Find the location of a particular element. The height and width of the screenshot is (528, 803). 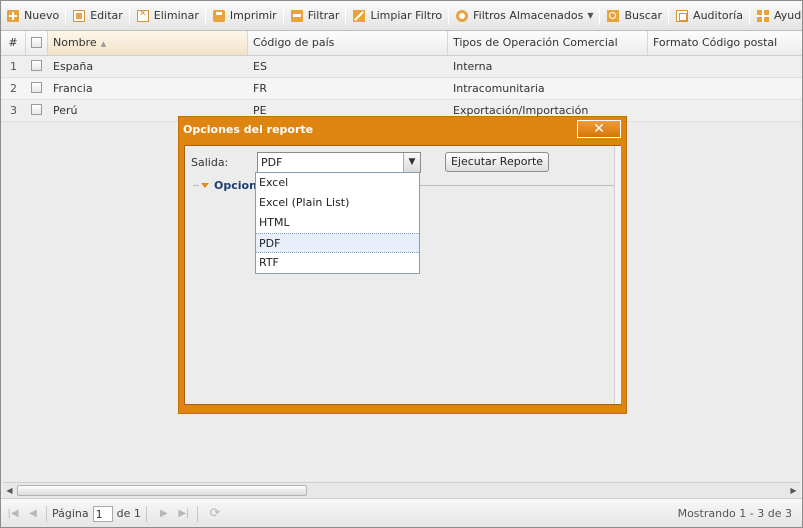

dropdown-option-excel: Excel is located at coordinates (337, 183).